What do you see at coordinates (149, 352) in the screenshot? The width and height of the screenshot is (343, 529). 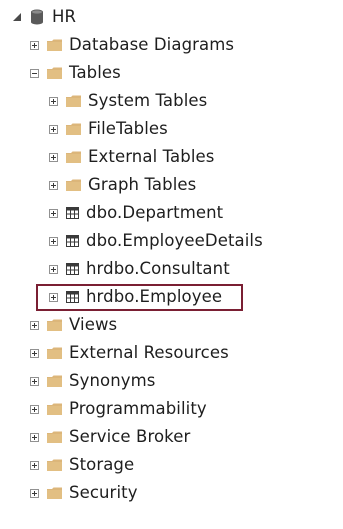 I see `tree-node-label: External Resources` at bounding box center [149, 352].